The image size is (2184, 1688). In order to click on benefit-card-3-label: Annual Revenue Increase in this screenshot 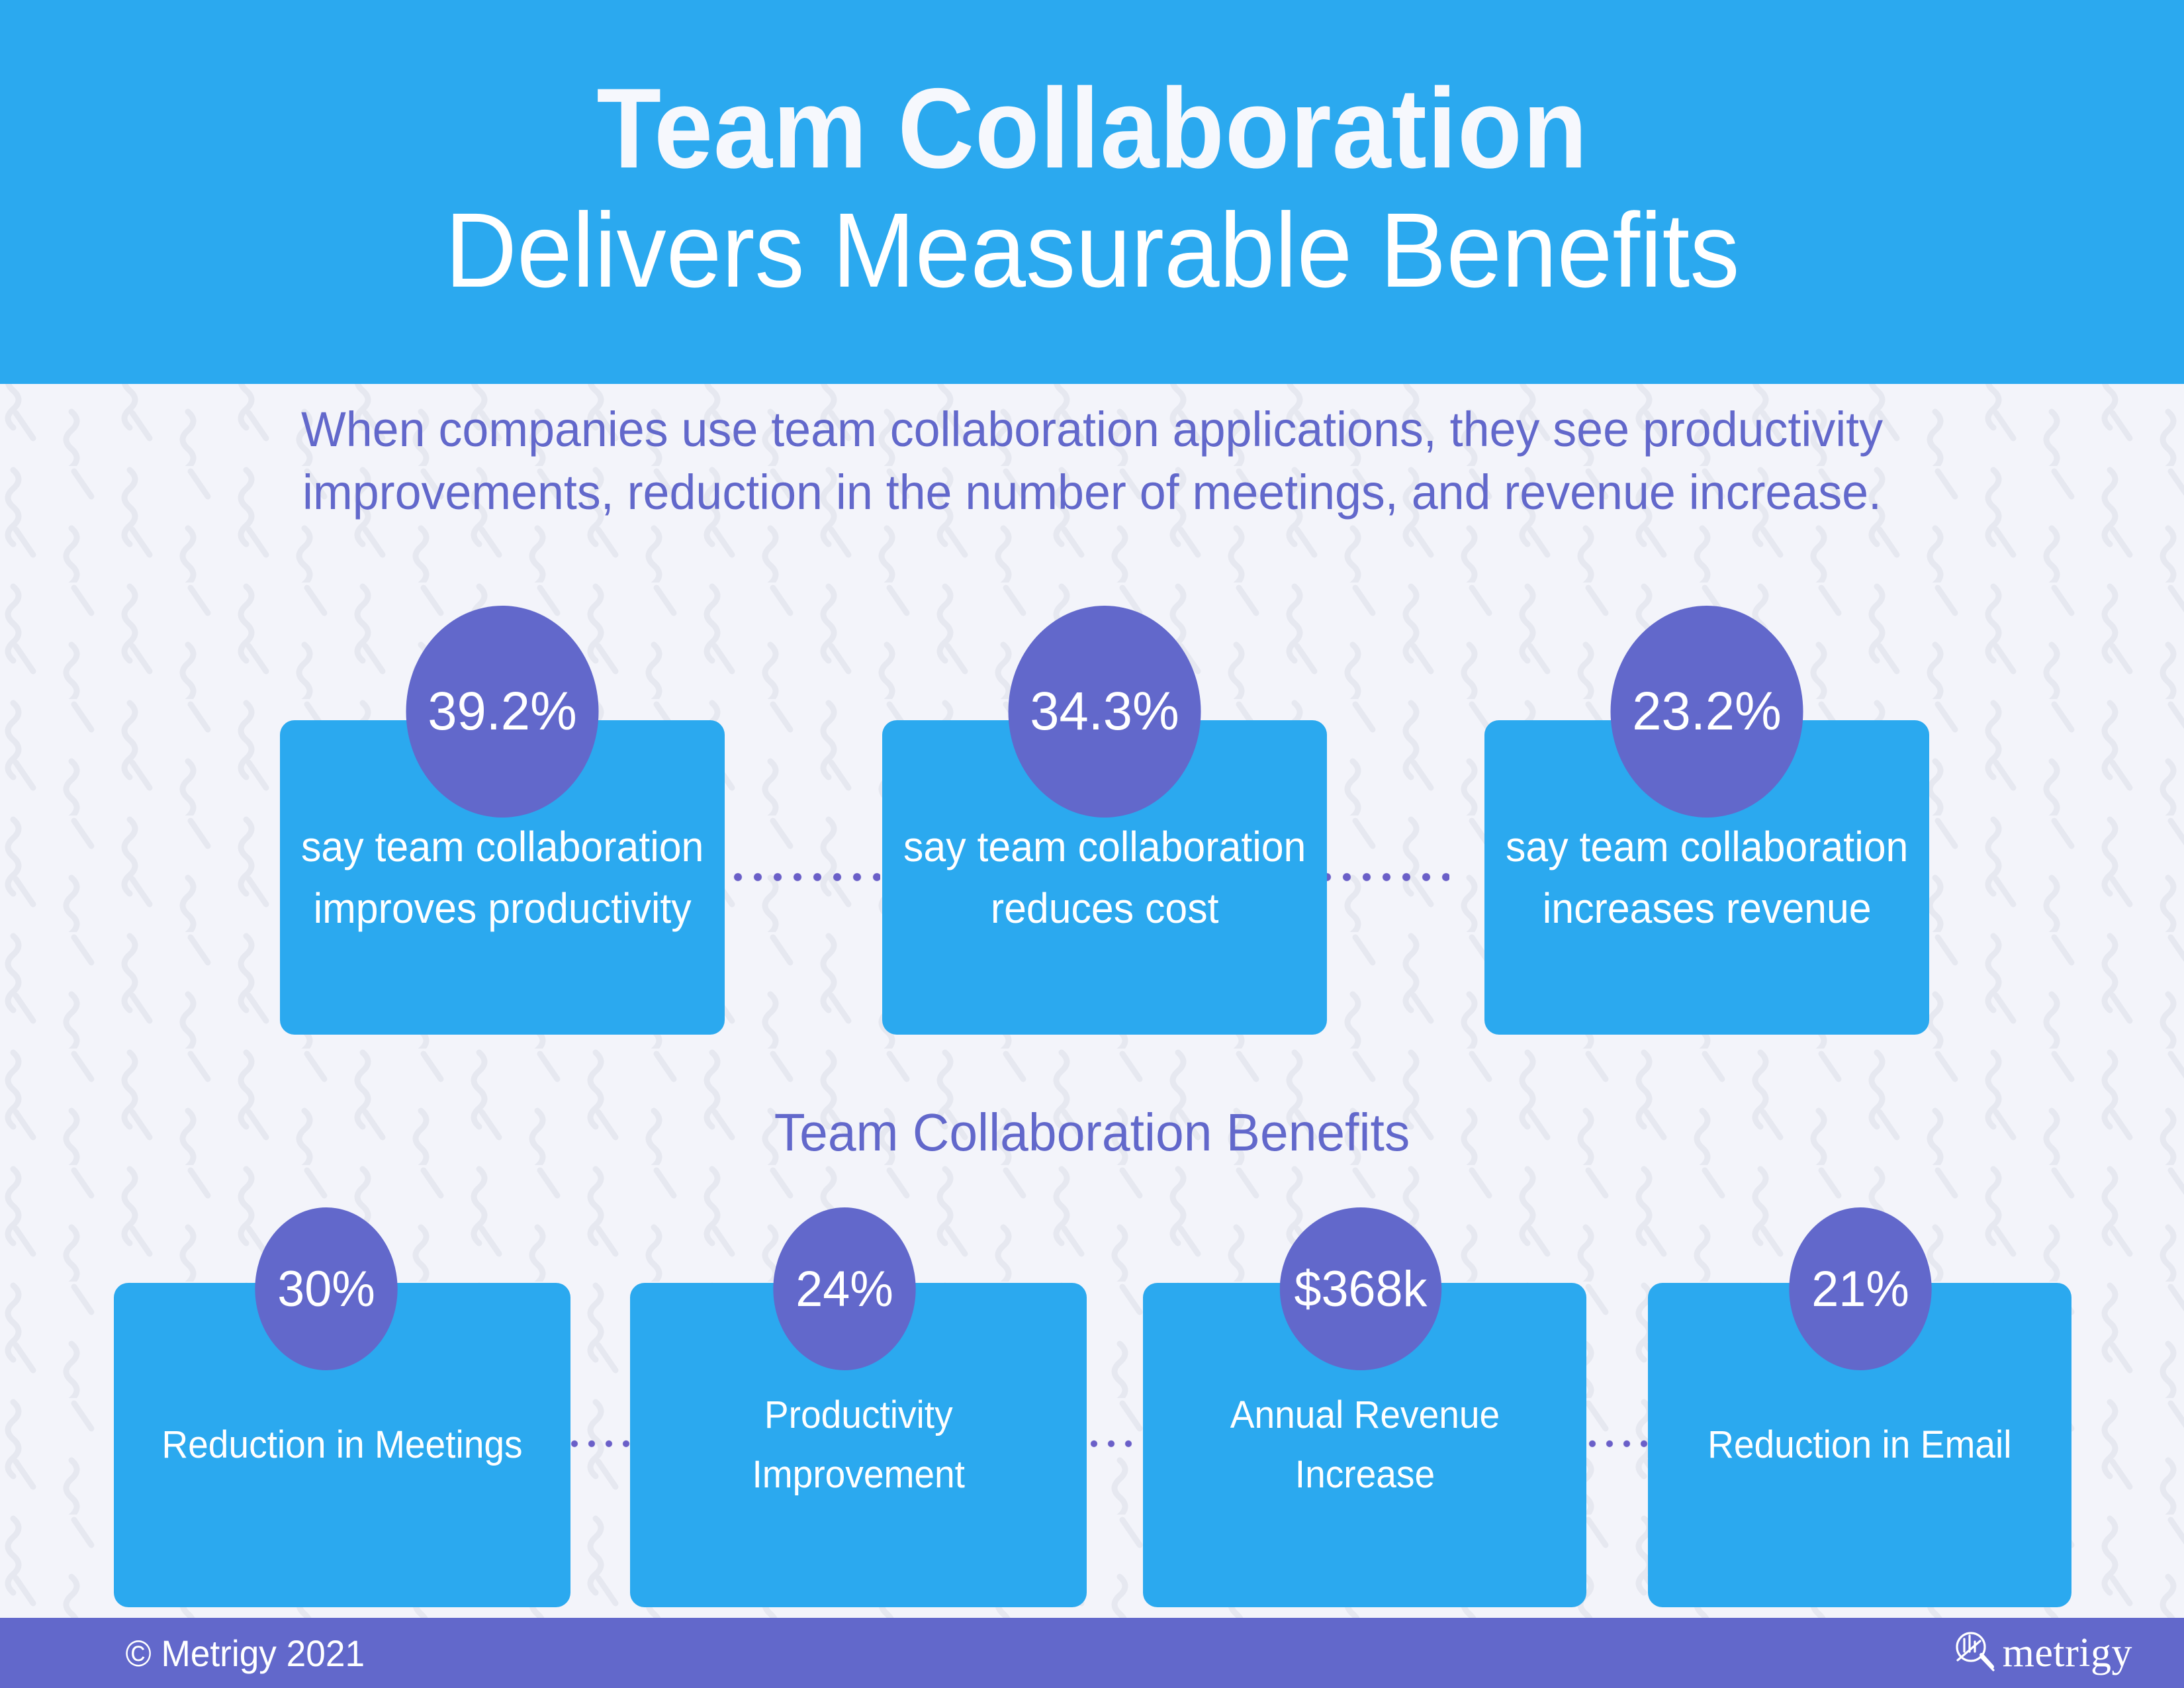, I will do `click(1365, 1445)`.